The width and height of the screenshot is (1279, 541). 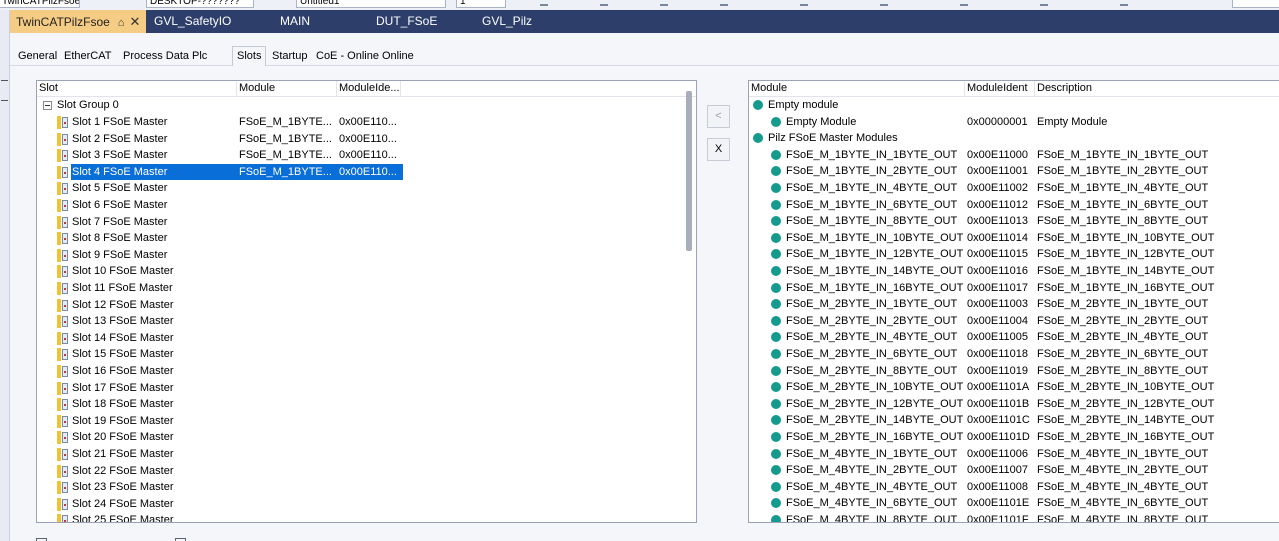 What do you see at coordinates (481, 4) in the screenshot?
I see `instance-combo: 1` at bounding box center [481, 4].